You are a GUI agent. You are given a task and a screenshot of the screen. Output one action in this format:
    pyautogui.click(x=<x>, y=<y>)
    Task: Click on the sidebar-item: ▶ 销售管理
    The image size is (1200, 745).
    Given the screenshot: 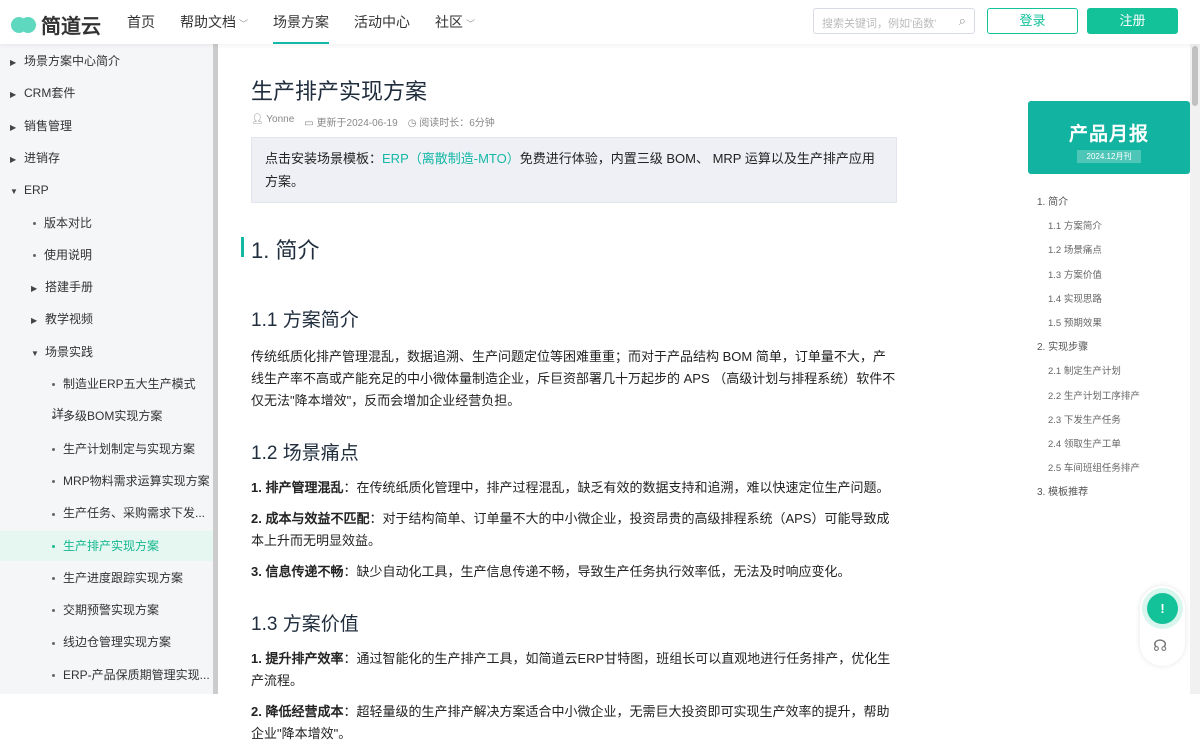 What is the action you would take?
    pyautogui.click(x=106, y=126)
    